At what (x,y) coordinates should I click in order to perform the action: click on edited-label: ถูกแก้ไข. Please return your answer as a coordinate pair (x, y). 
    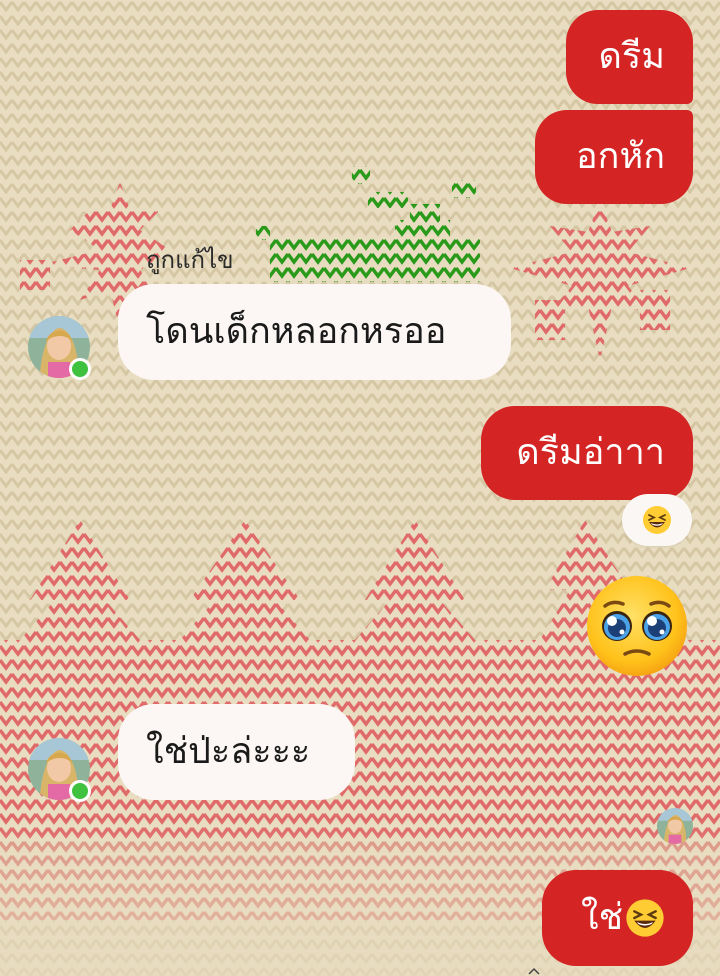
    Looking at the image, I should click on (190, 260).